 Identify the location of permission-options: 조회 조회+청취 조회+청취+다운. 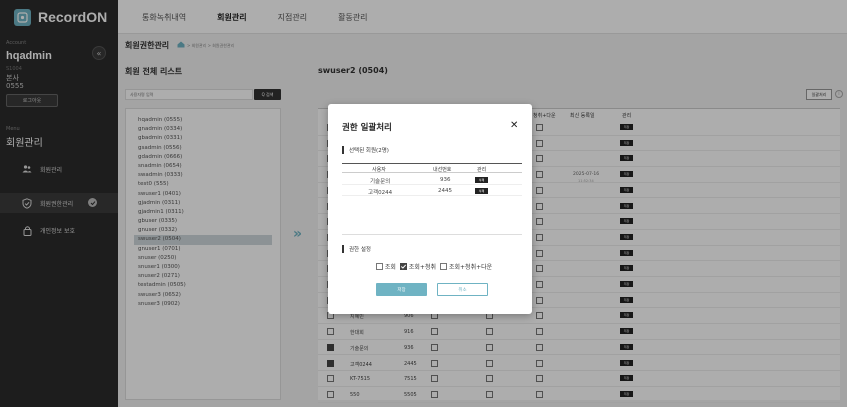
(432, 266).